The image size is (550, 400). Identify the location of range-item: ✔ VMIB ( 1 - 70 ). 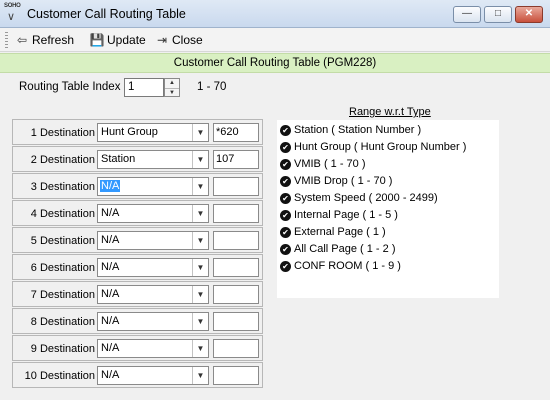
(323, 164).